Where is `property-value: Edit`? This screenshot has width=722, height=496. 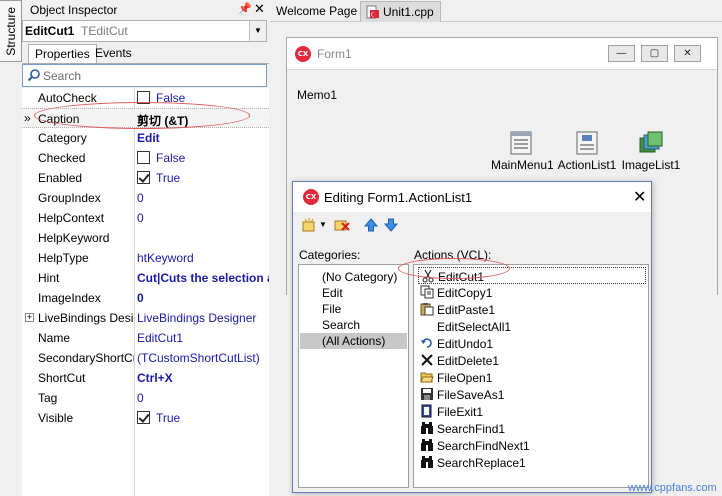 property-value: Edit is located at coordinates (203, 138).